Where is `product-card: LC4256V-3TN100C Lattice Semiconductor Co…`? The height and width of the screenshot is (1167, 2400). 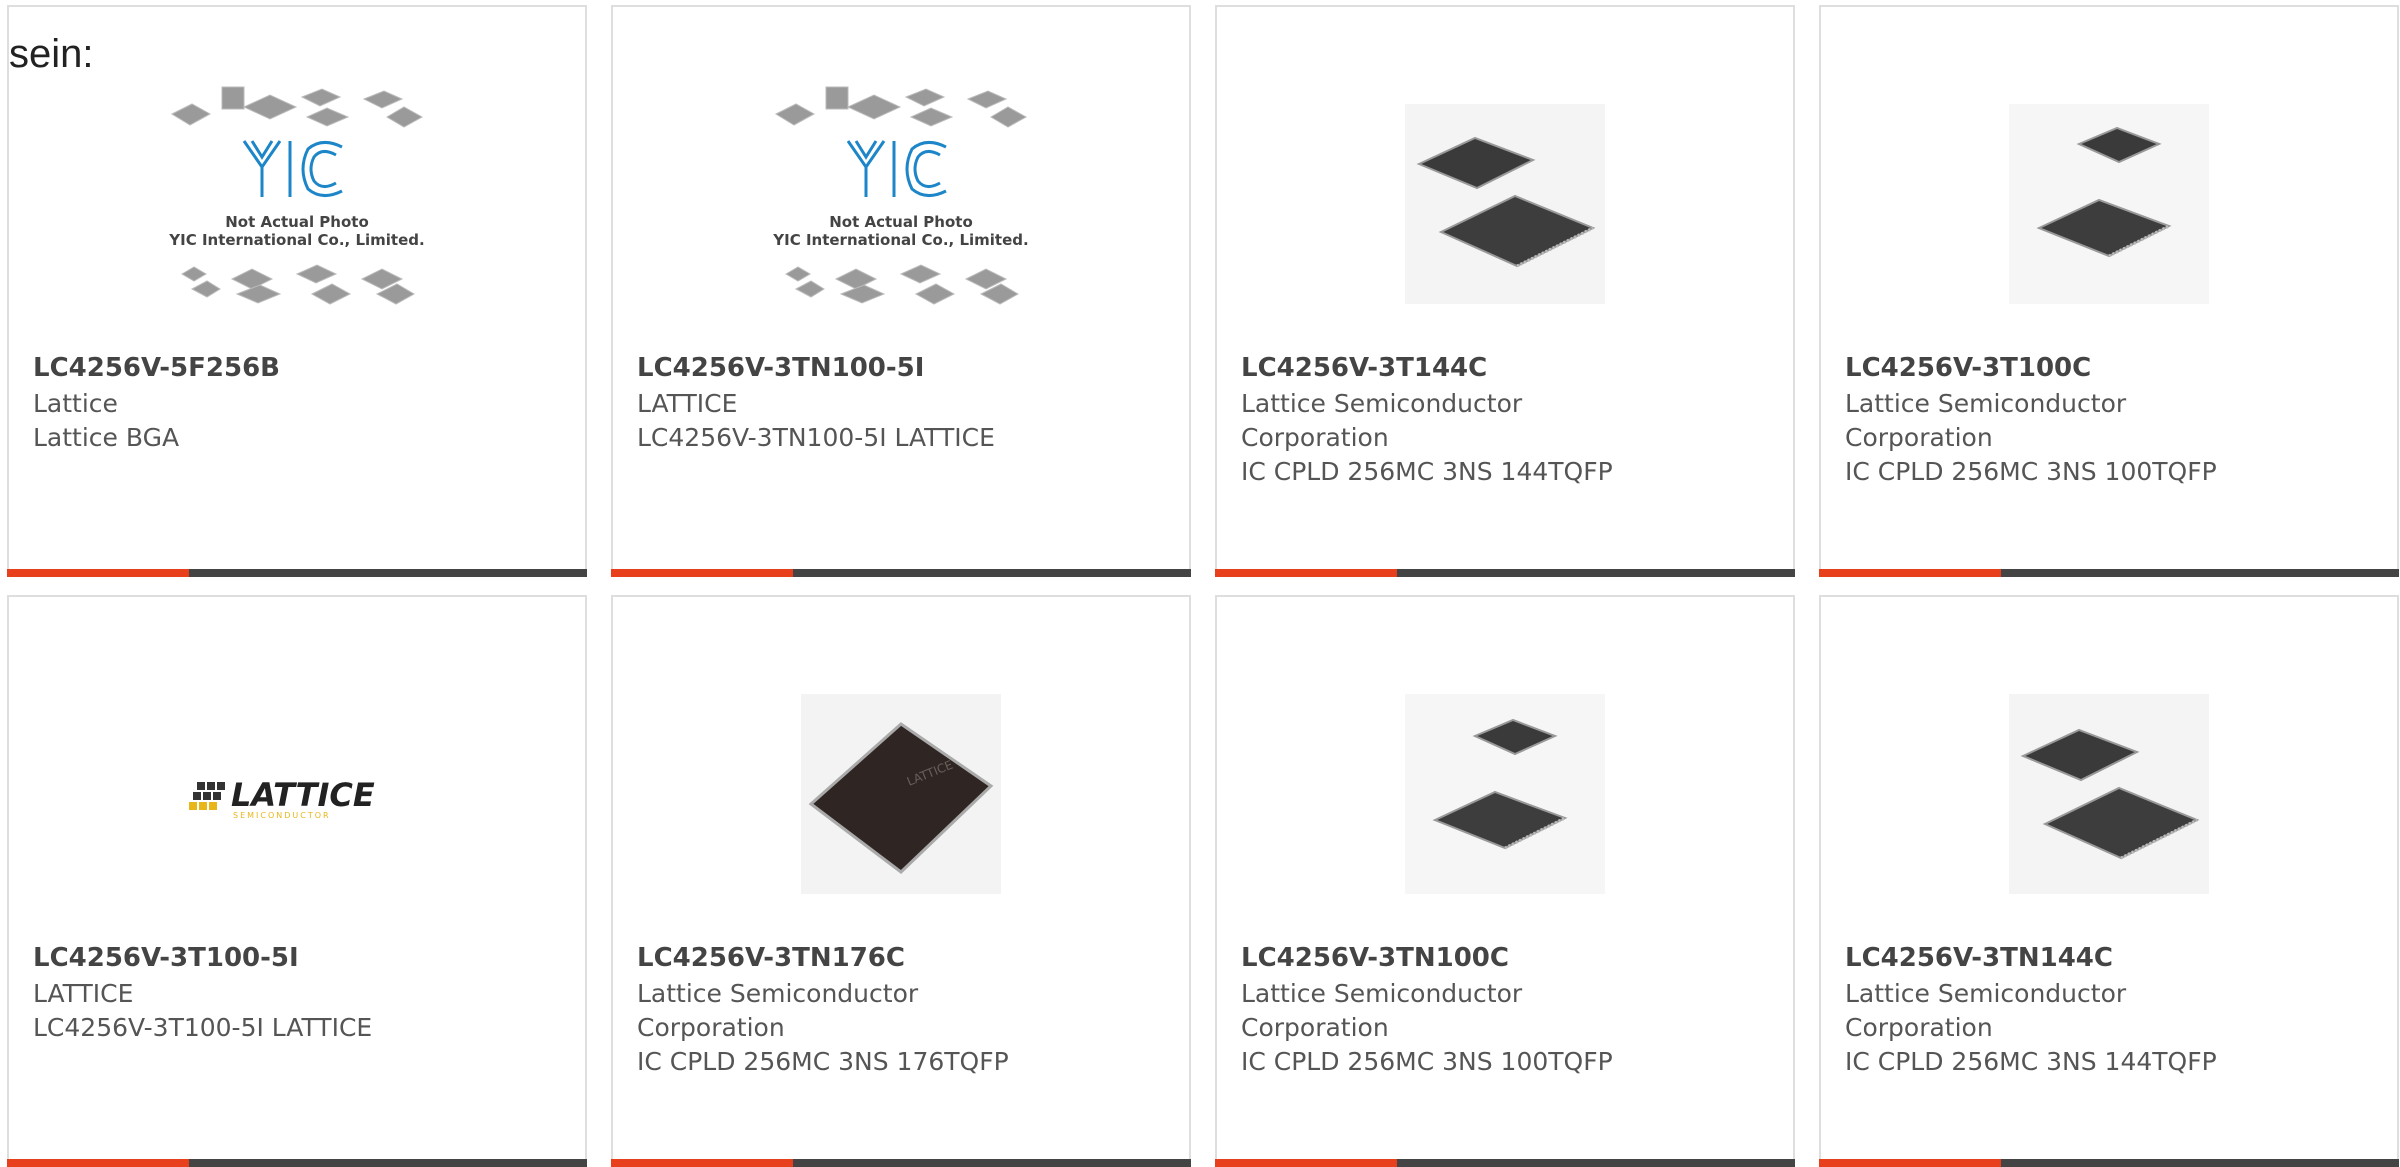
product-card: LC4256V-3TN100C Lattice Semiconductor Co… is located at coordinates (1505, 881).